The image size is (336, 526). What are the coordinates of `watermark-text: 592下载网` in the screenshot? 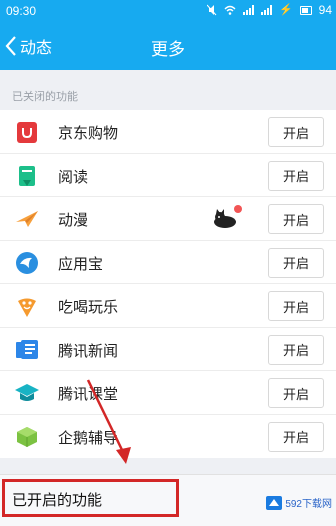 It's located at (308, 504).